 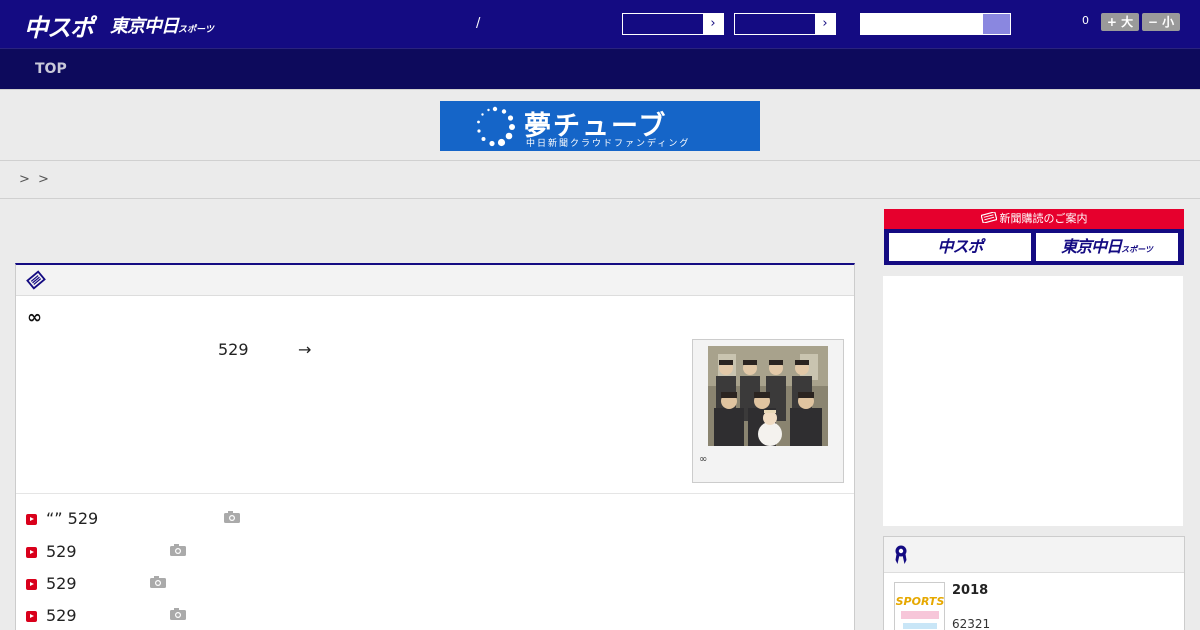 I want to click on tokyo-logo-text: 東京中日, so click(x=144, y=26).